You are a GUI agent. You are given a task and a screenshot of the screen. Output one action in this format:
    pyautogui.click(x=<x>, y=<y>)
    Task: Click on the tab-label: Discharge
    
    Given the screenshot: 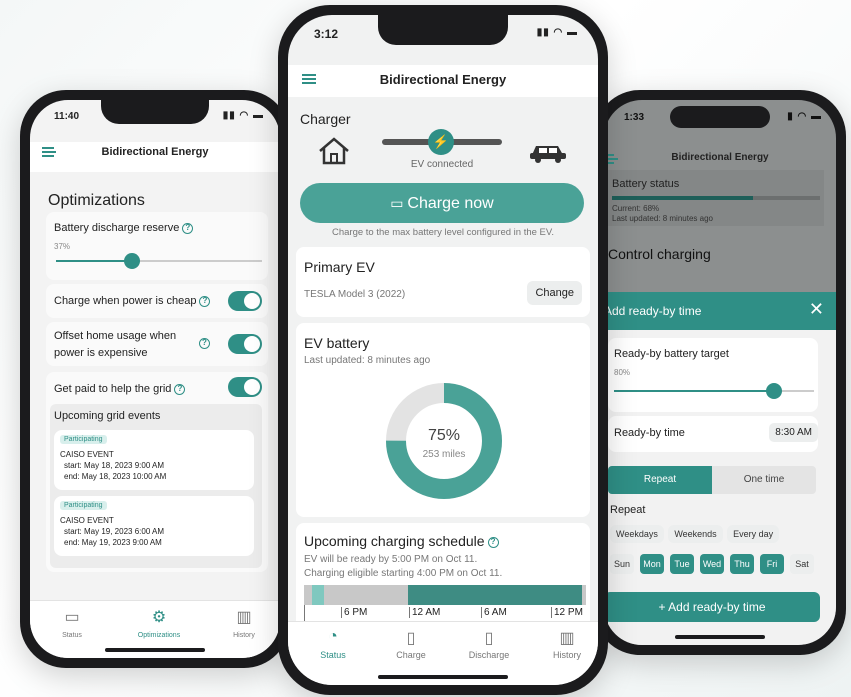 What is the action you would take?
    pyautogui.click(x=489, y=655)
    